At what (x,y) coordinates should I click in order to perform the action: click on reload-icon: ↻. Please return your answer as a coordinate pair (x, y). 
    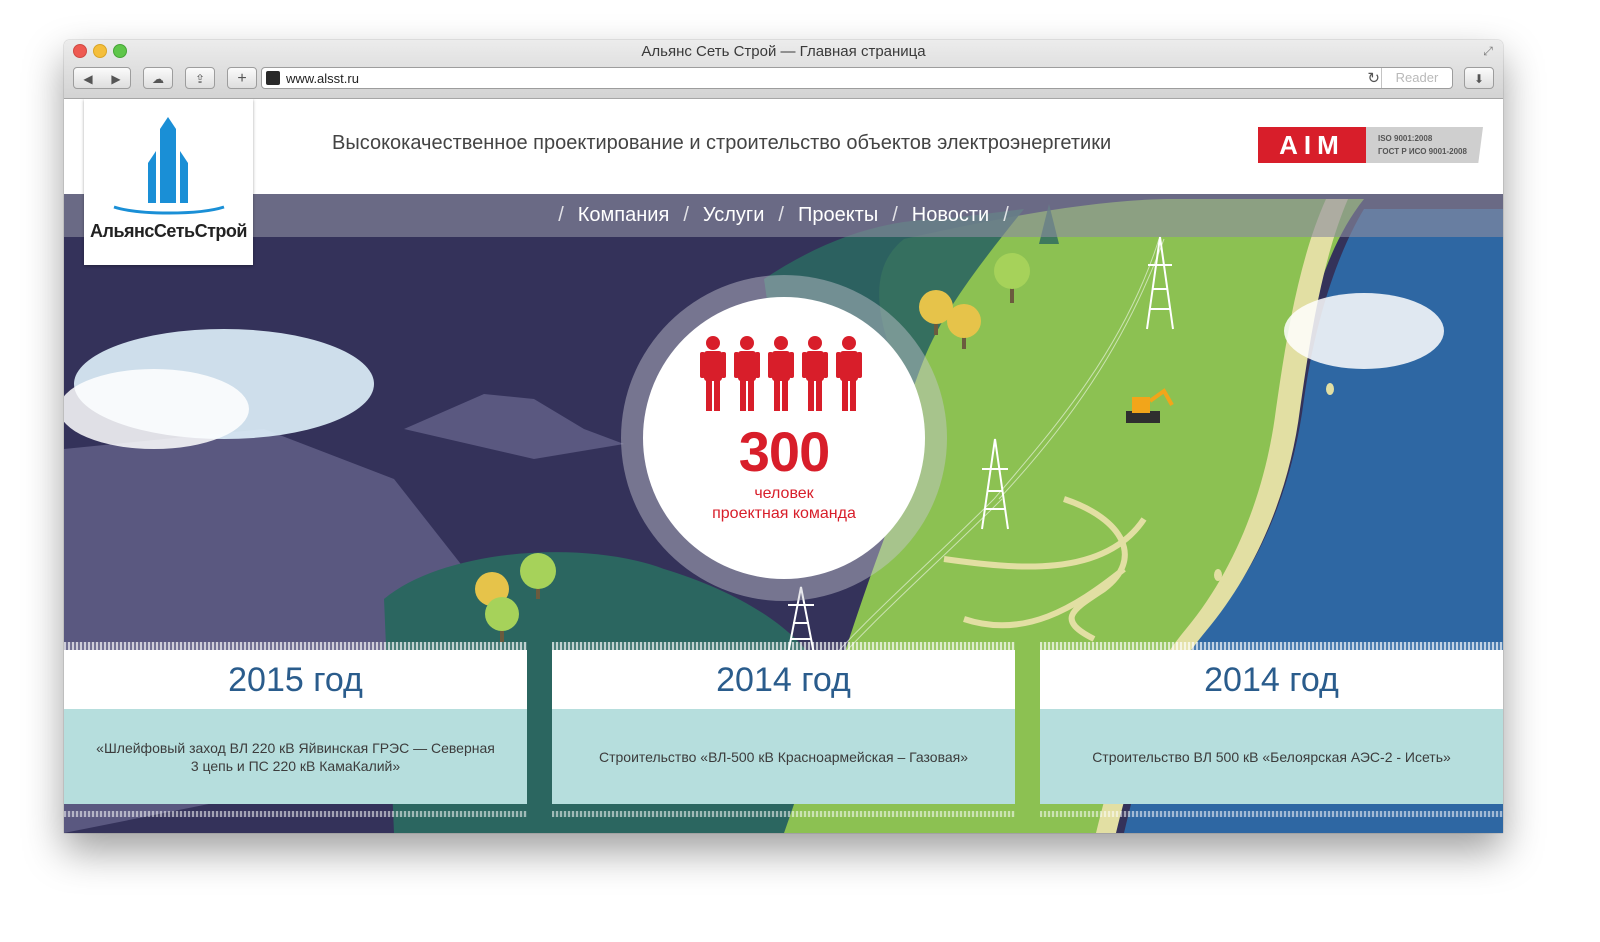
    Looking at the image, I should click on (1373, 78).